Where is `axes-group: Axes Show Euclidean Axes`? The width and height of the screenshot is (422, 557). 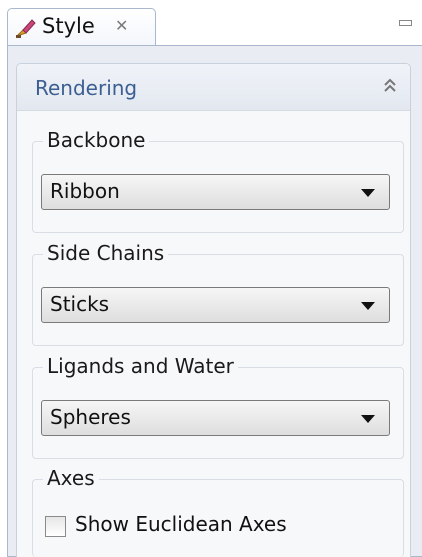 axes-group: Axes Show Euclidean Axes is located at coordinates (218, 511).